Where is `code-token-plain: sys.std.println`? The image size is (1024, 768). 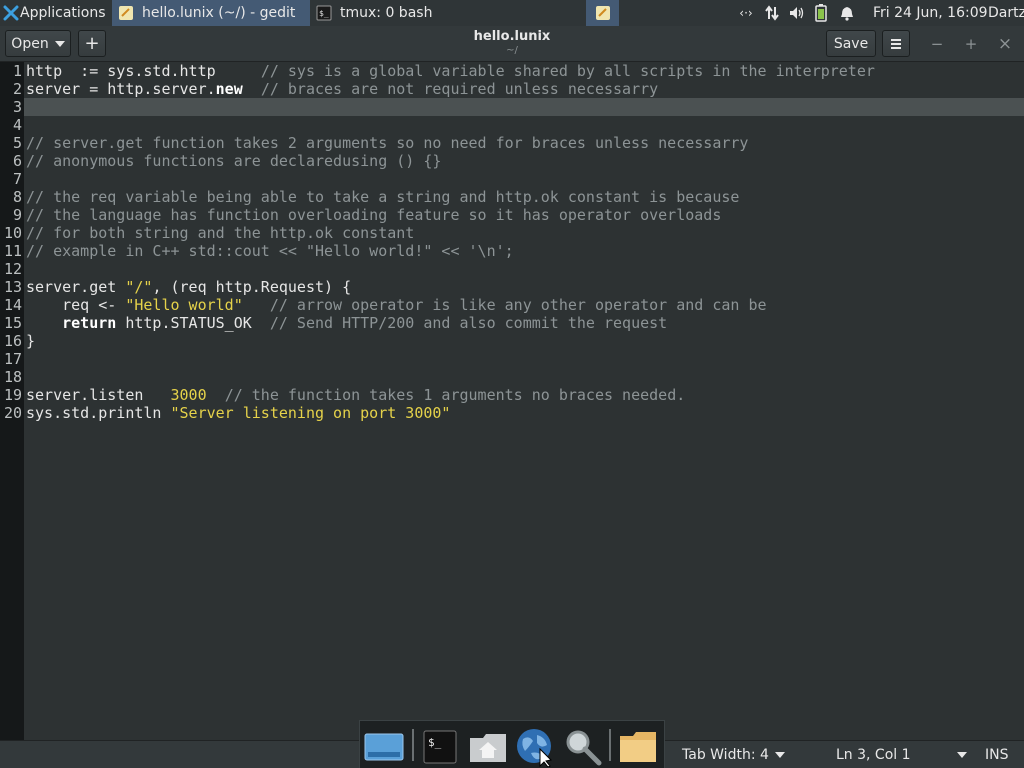 code-token-plain: sys.std.println is located at coordinates (98, 413).